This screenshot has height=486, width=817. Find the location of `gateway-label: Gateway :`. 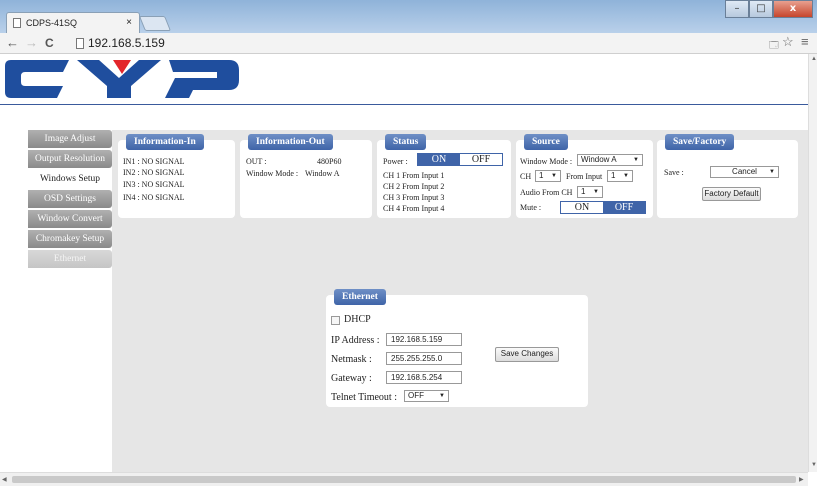

gateway-label: Gateway : is located at coordinates (351, 378).